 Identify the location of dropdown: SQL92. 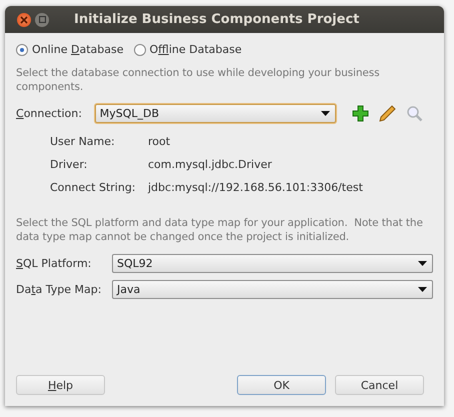
(272, 263).